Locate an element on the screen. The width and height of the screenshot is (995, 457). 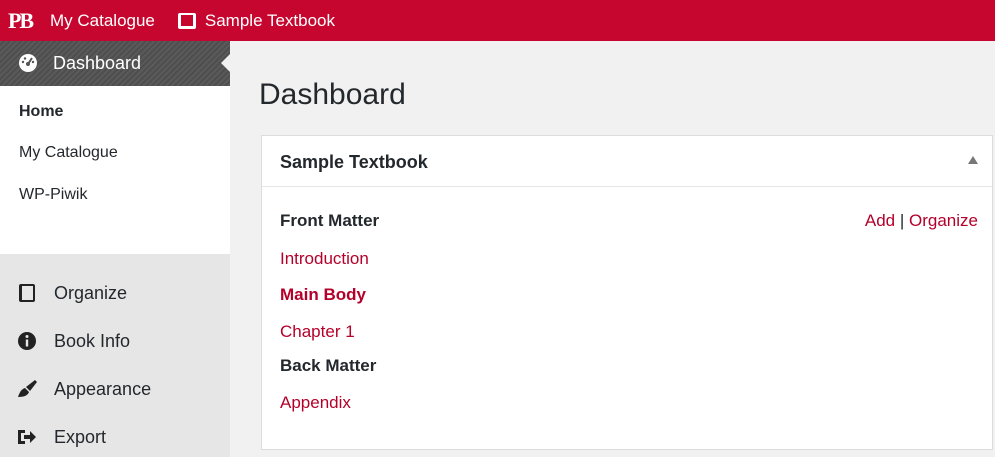
sidebar-item-organize: Organize is located at coordinates (115, 293).